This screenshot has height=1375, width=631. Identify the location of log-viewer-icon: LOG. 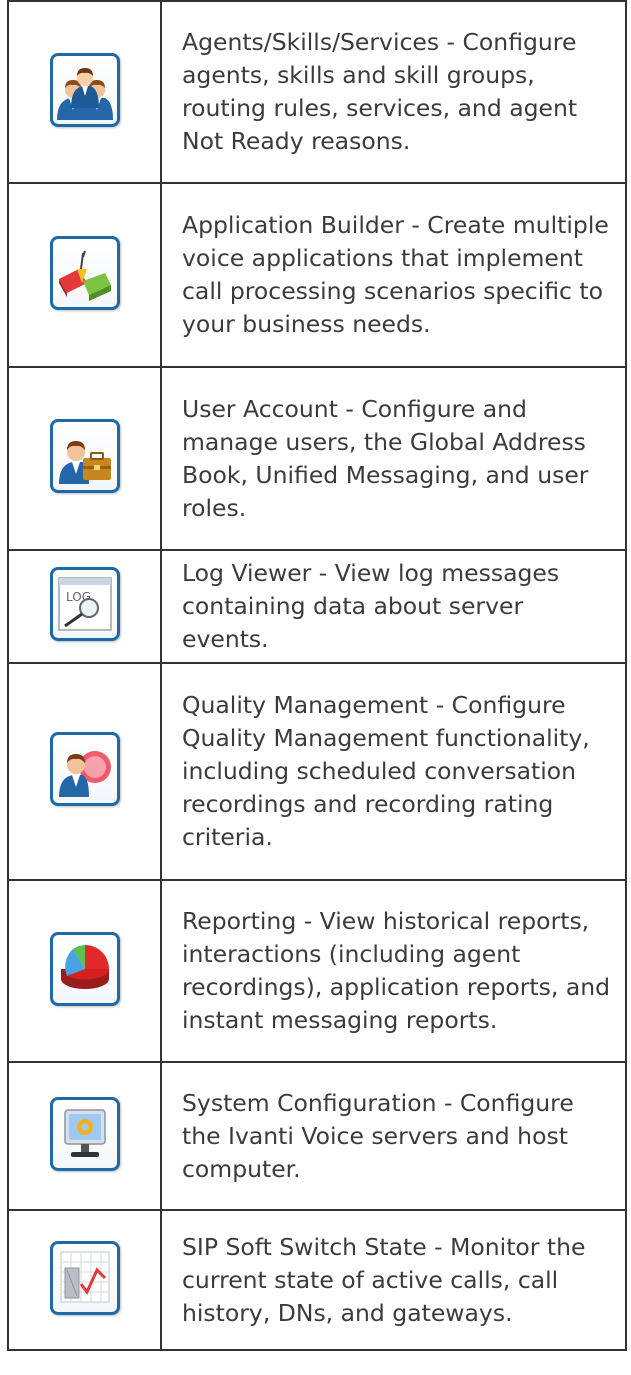
(84, 604).